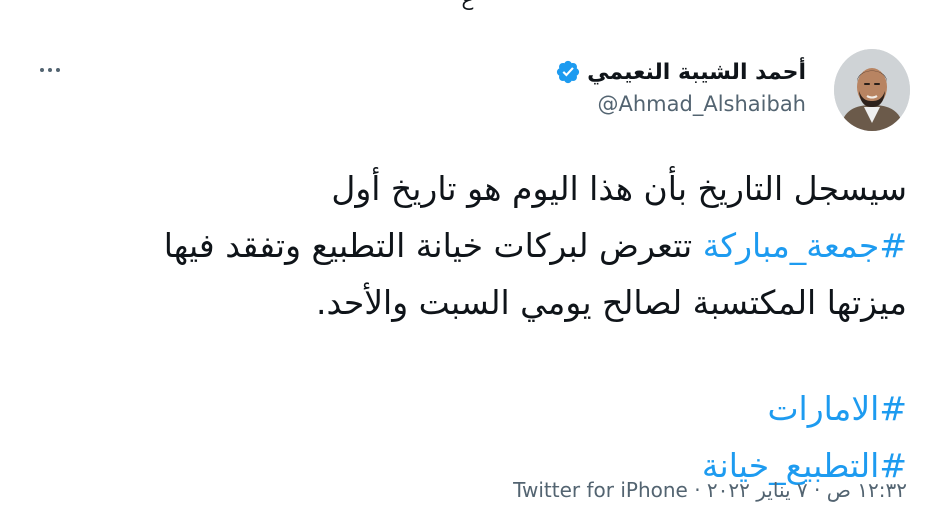 This screenshot has width=935, height=516. I want to click on avatar-image, so click(872, 90).